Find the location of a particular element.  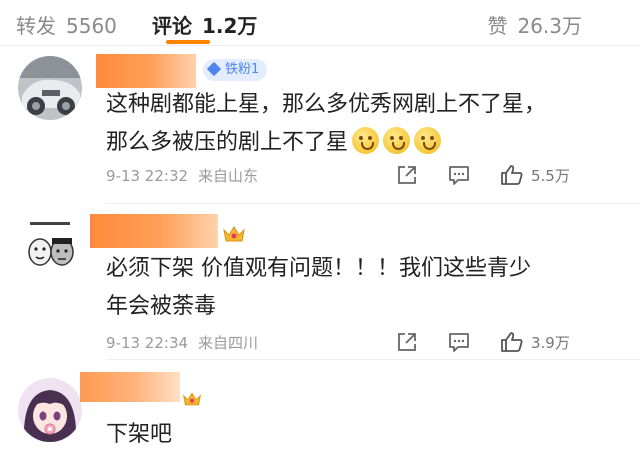

comment-meta: 9-13 22:32 来自山东 is located at coordinates (182, 175).